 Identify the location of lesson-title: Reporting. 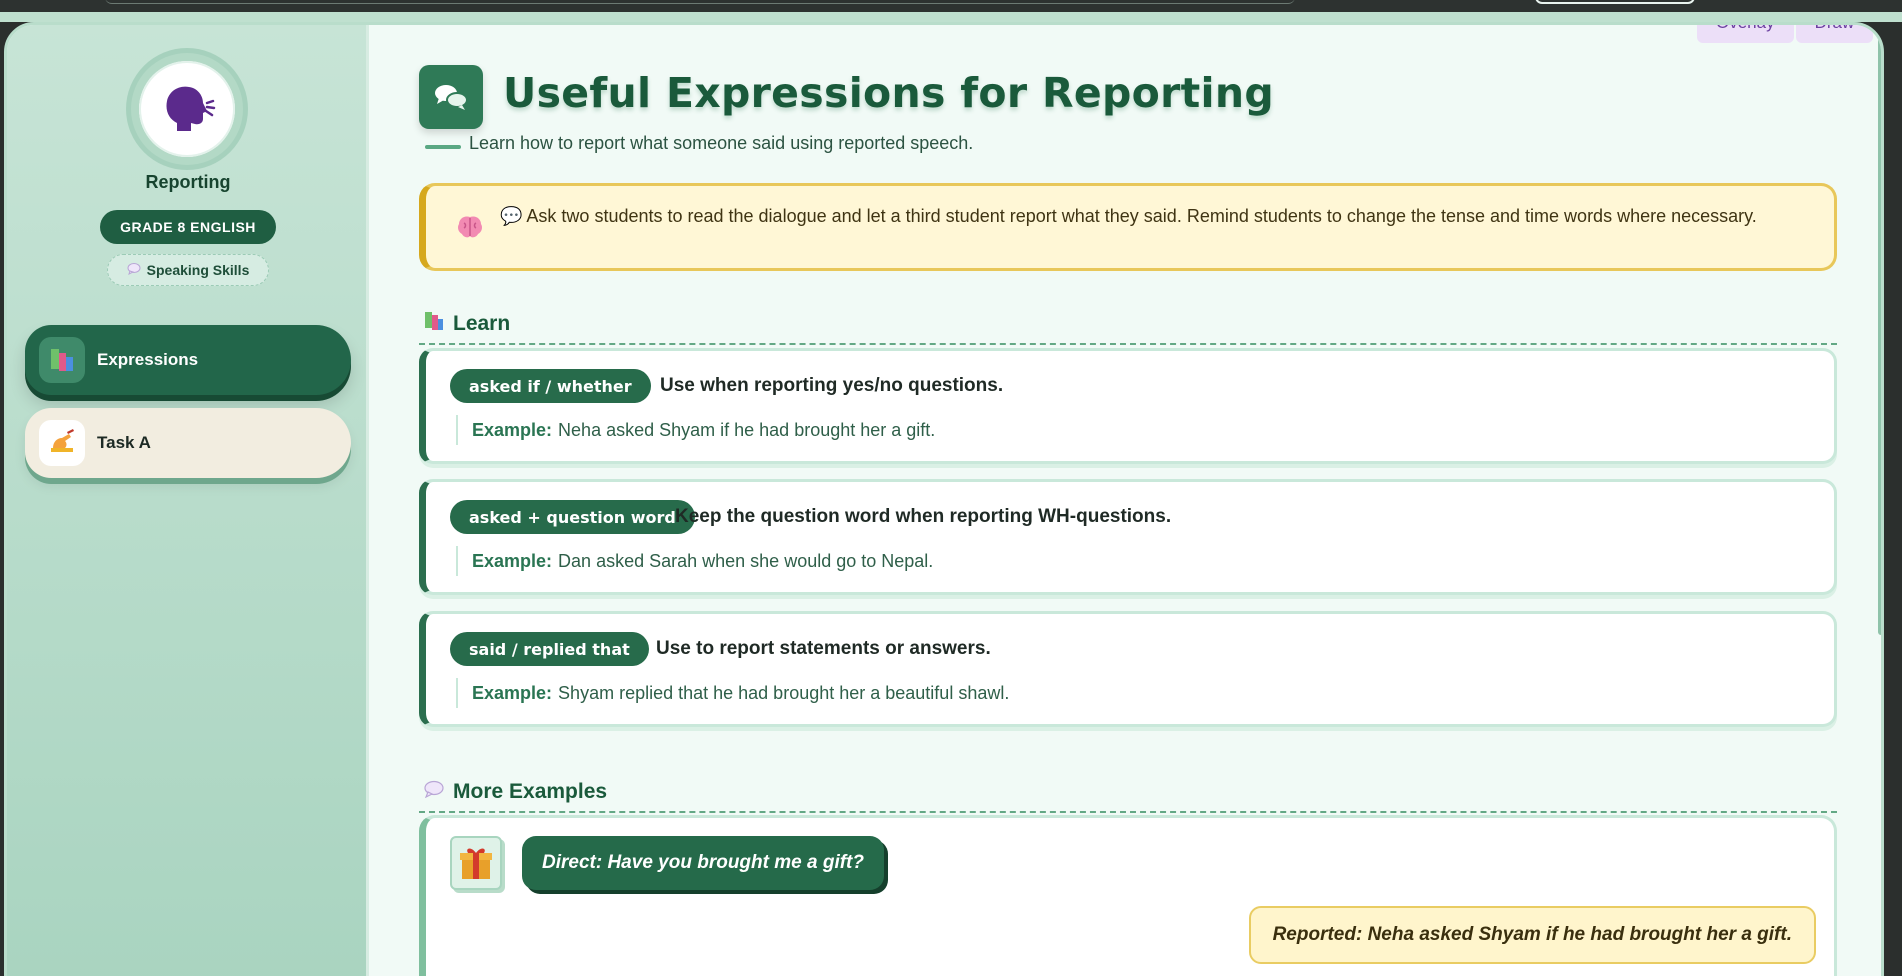
(188, 182).